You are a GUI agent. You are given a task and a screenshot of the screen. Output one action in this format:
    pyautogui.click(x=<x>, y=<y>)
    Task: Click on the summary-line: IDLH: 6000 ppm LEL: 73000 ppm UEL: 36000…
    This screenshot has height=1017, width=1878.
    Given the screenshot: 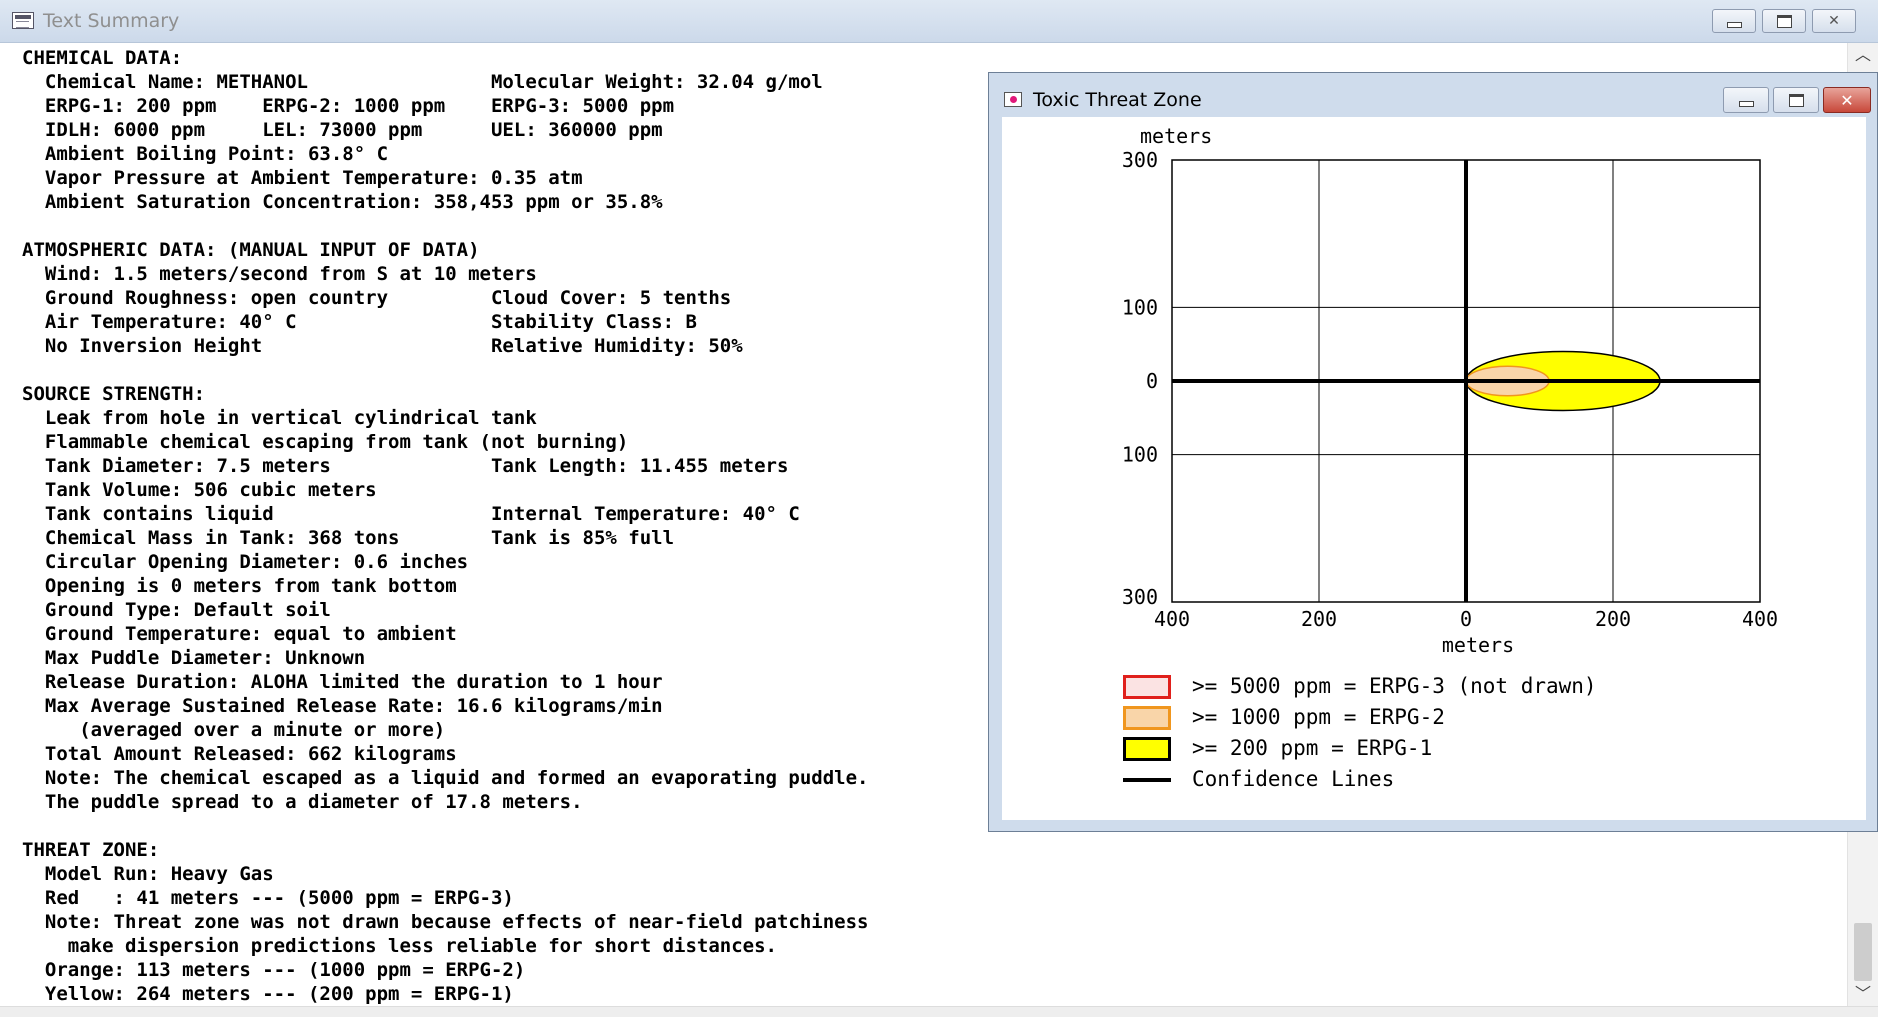 What is the action you would take?
    pyautogui.click(x=342, y=130)
    